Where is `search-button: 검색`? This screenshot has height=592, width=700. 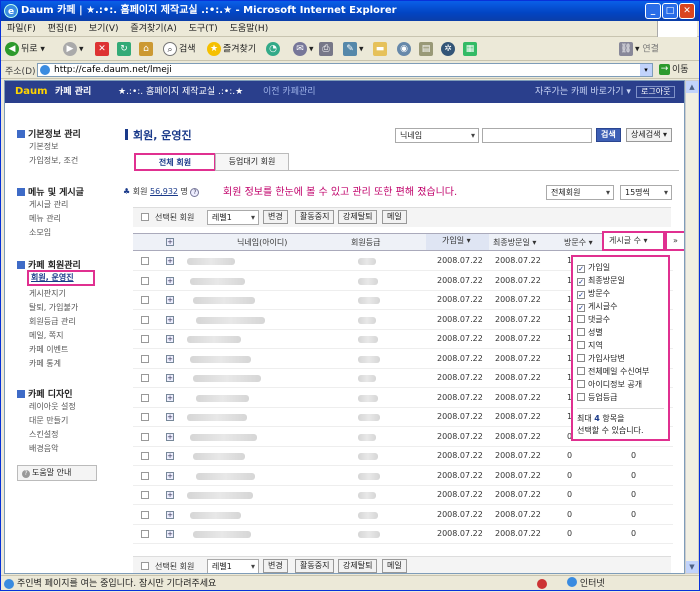 search-button: 검색 is located at coordinates (608, 135).